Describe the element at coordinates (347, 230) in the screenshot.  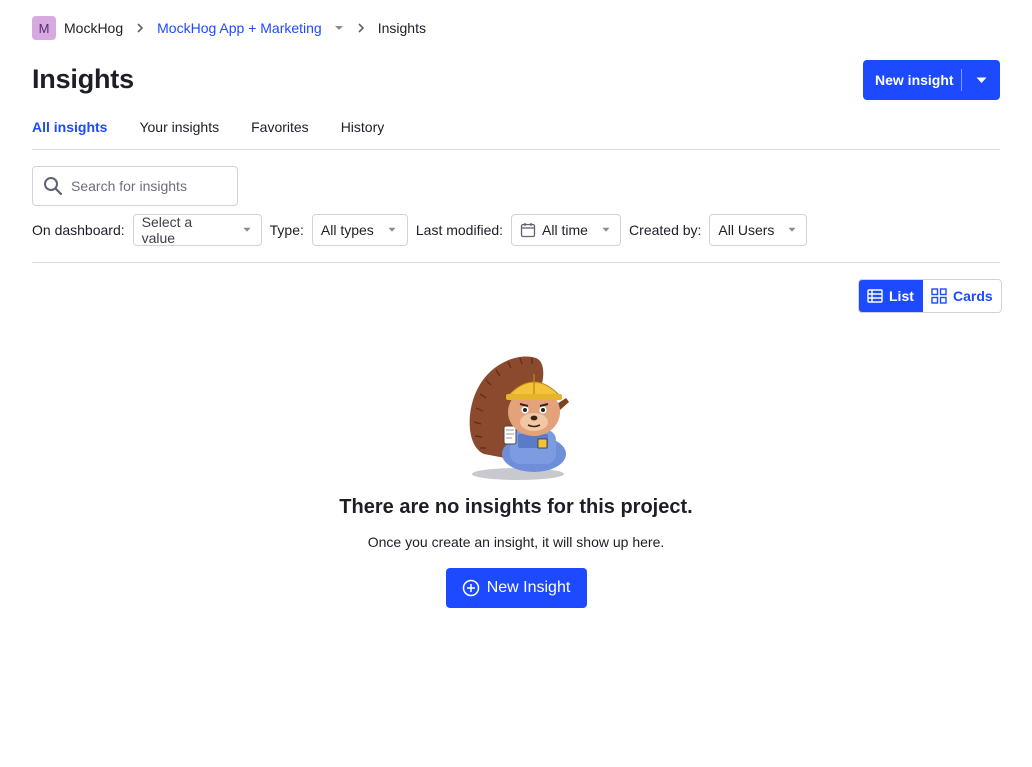
I see `type-select-value: All types` at that location.